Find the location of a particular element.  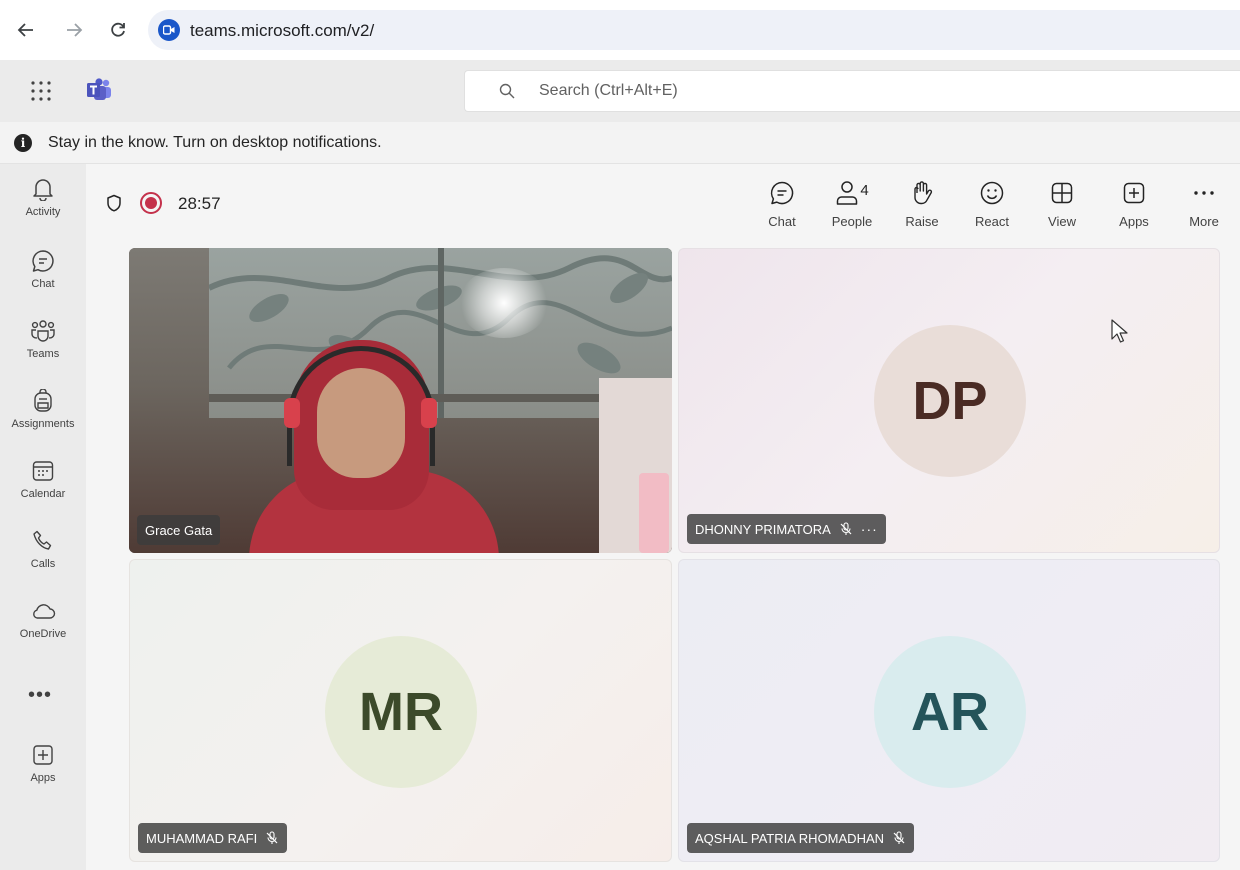

more-button: More is located at coordinates (1204, 206).